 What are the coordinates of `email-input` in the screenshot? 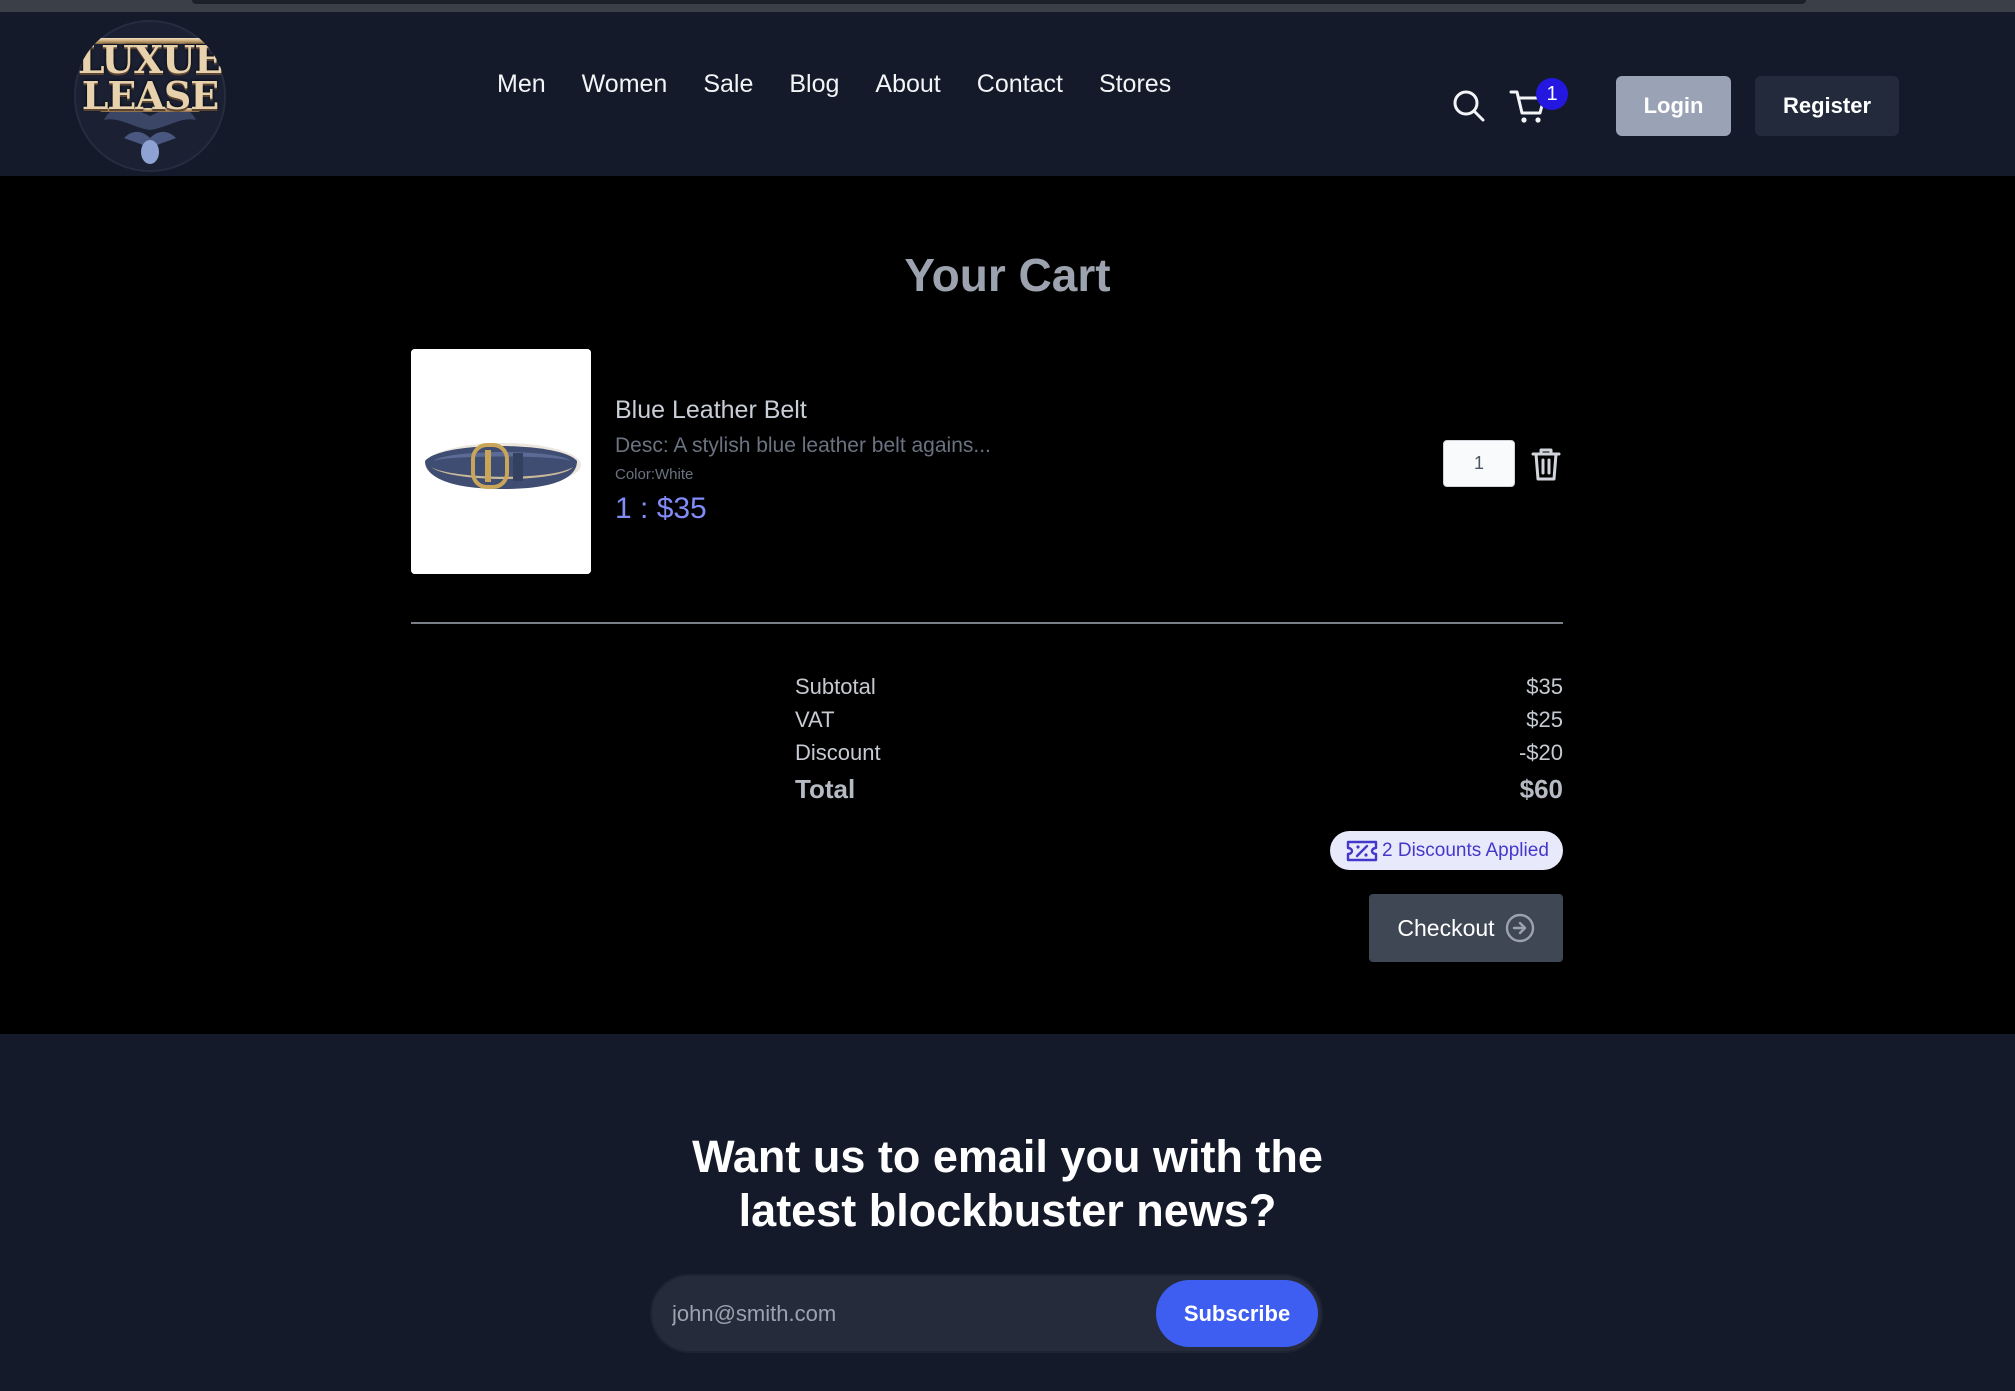 It's located at (892, 1314).